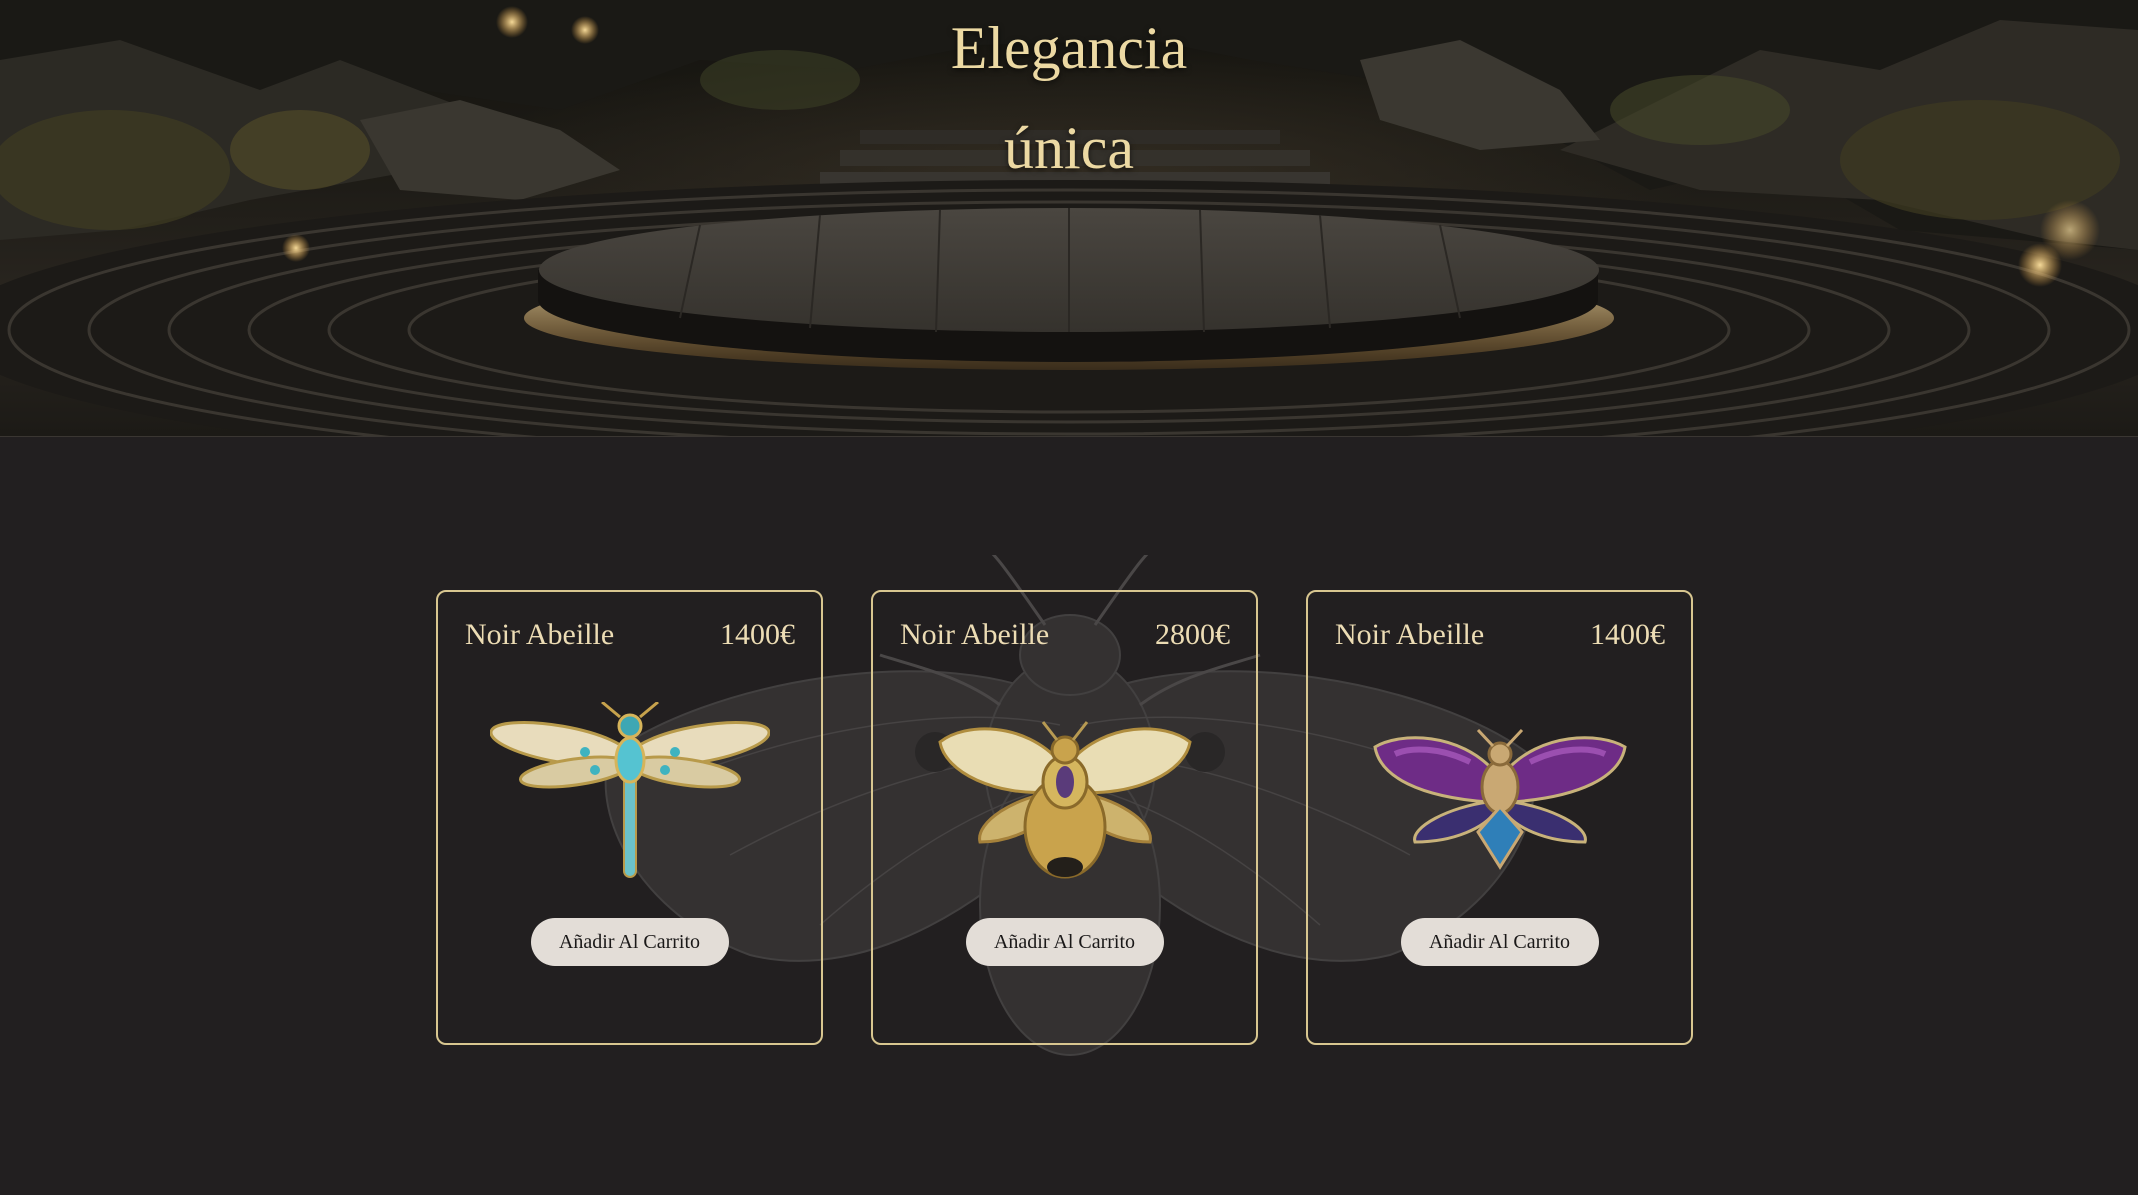 The width and height of the screenshot is (2138, 1195). Describe the element at coordinates (1069, 148) in the screenshot. I see `hero-title-line-2: única` at that location.